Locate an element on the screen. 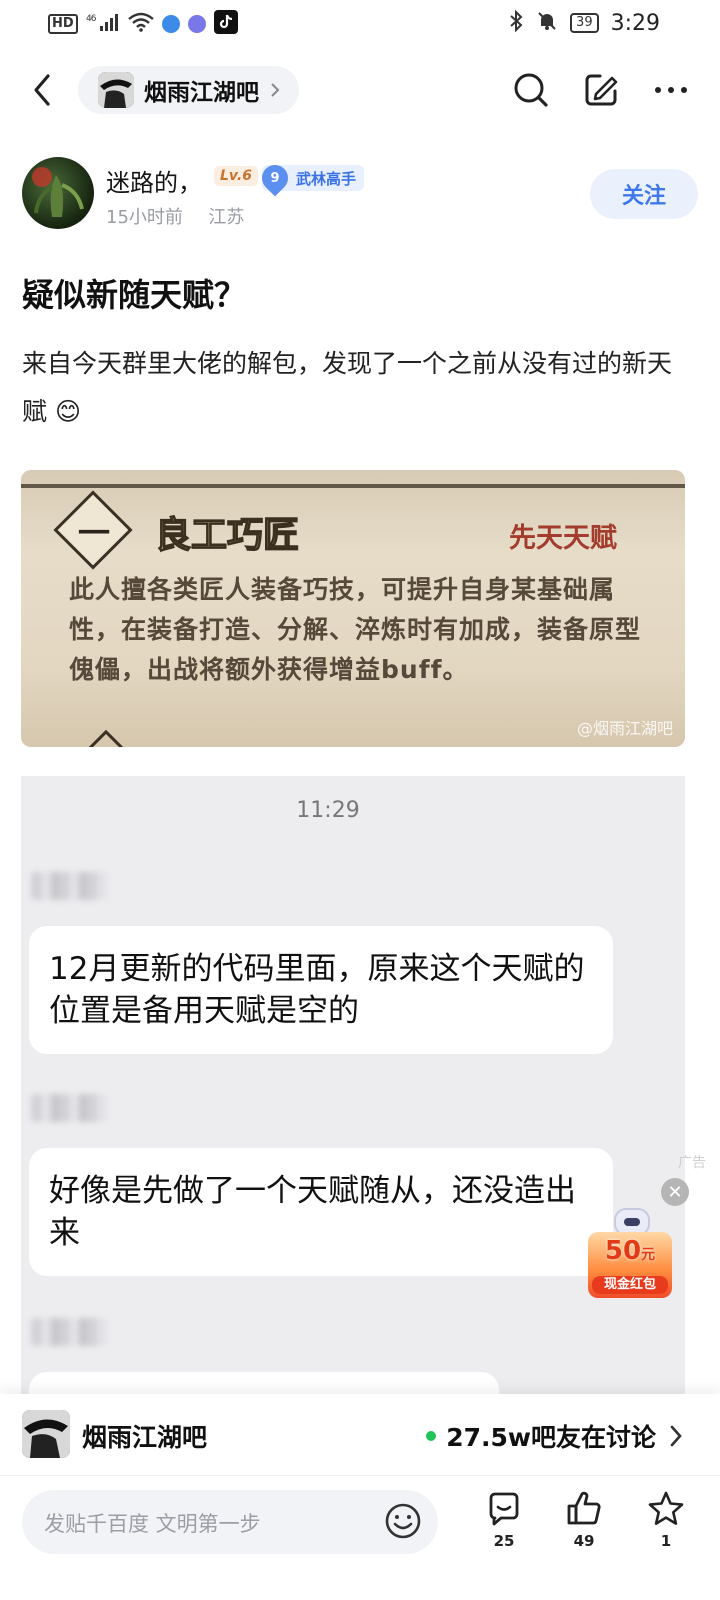 Image resolution: width=720 pixels, height=1600 pixels. like-count: 49 is located at coordinates (584, 1541).